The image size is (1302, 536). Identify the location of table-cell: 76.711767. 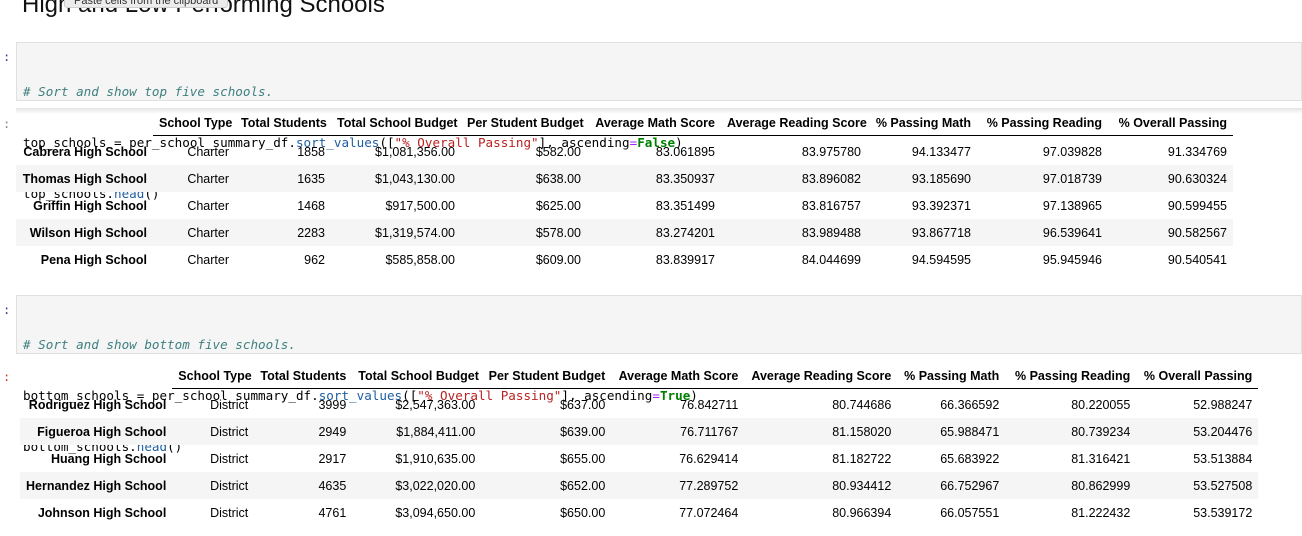
(709, 431).